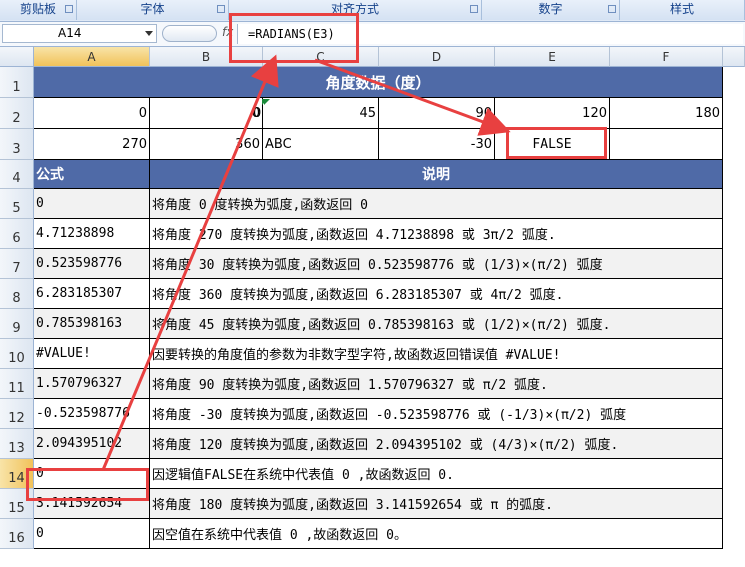 Image resolution: width=745 pixels, height=567 pixels. I want to click on formula-bar: A14 fx =RADIANS(E3), so click(372, 34).